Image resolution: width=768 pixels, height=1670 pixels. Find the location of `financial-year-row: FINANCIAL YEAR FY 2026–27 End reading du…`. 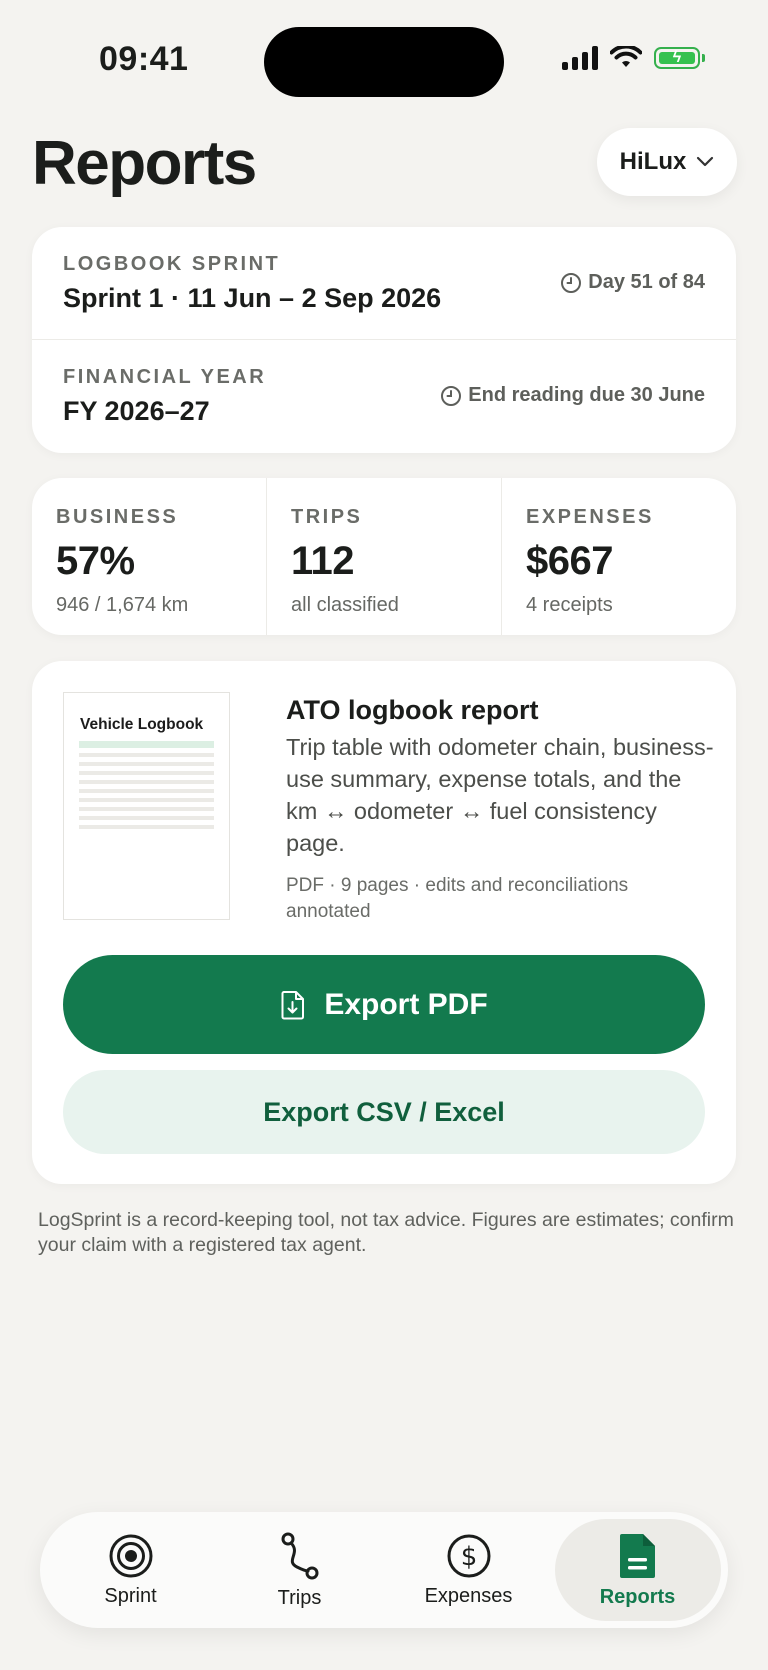

financial-year-row: FINANCIAL YEAR FY 2026–27 End reading du… is located at coordinates (384, 396).